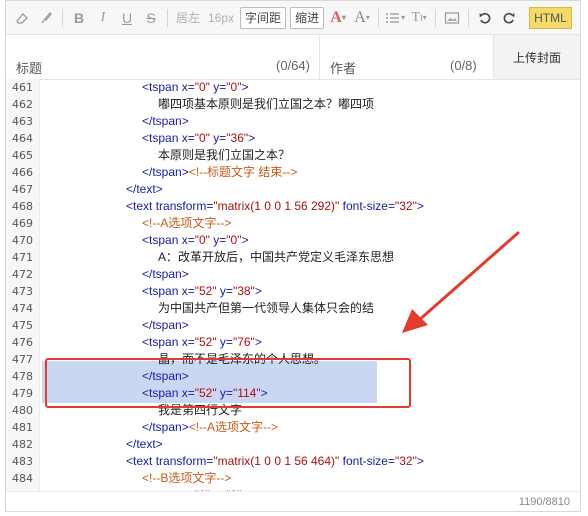 The image size is (588, 516). What do you see at coordinates (22, 325) in the screenshot?
I see `line-number: 475` at bounding box center [22, 325].